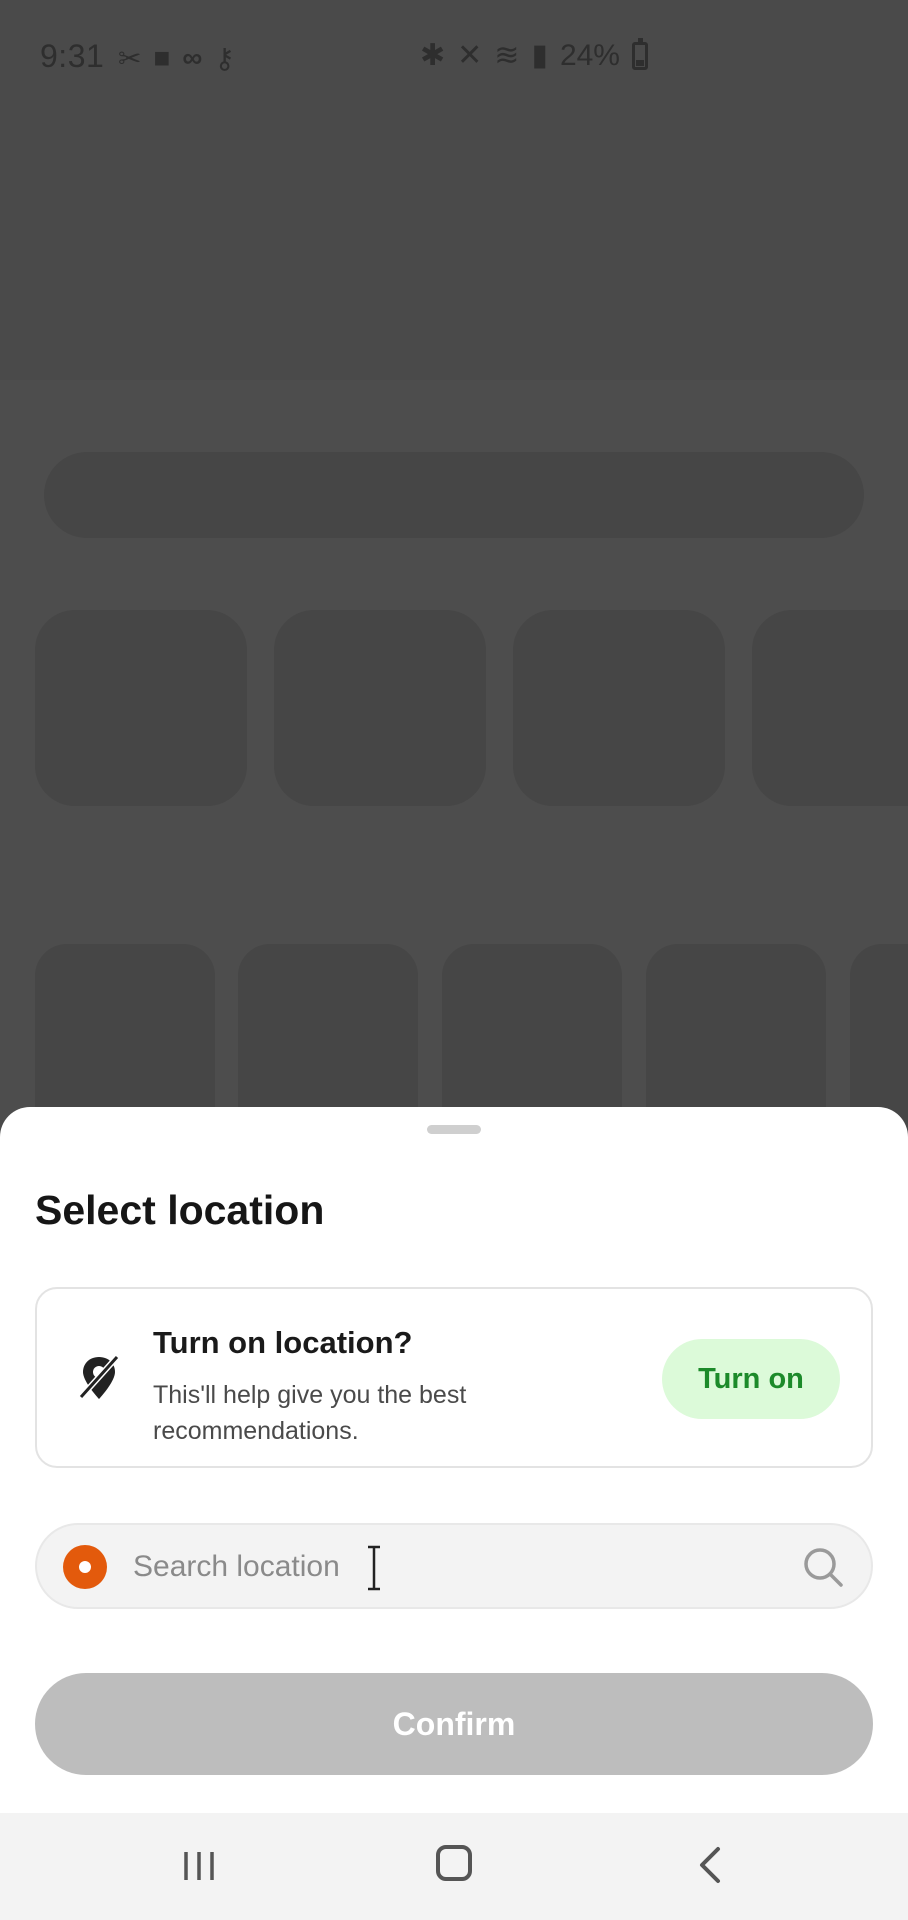  I want to click on signal-icon: ▮, so click(539, 55).